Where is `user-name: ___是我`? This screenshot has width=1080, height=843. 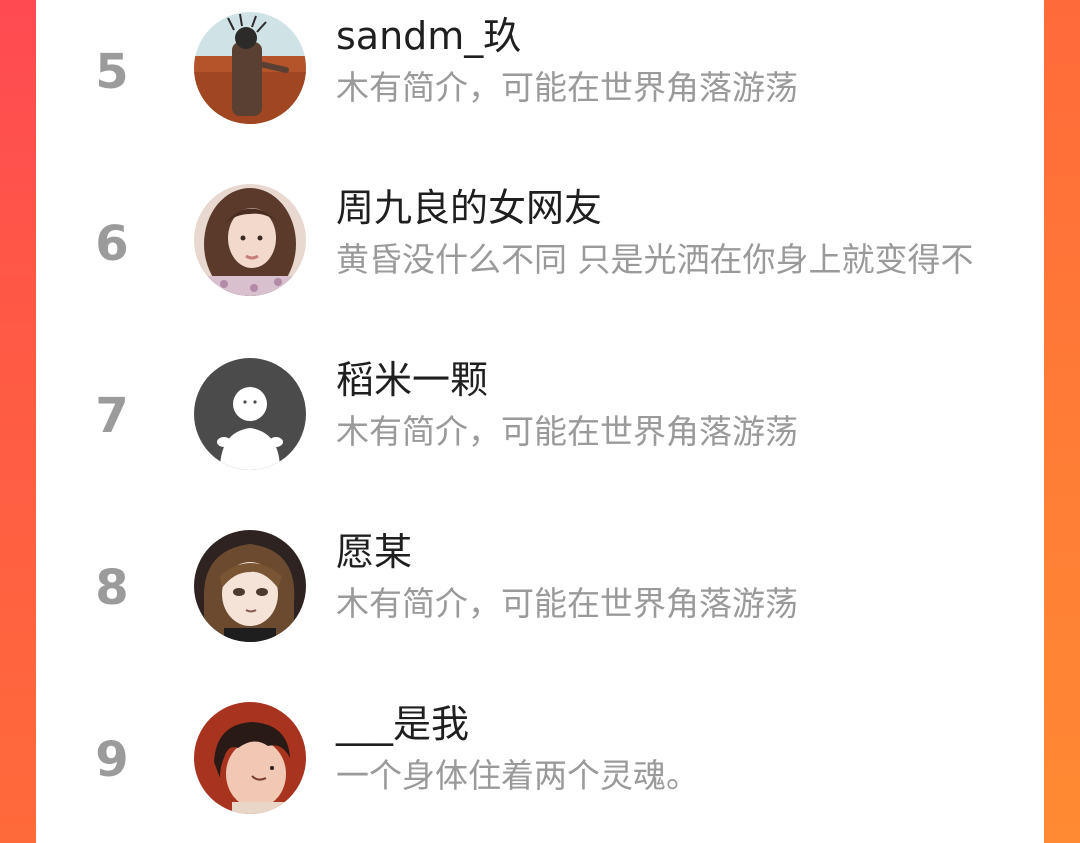 user-name: ___是我 is located at coordinates (402, 724).